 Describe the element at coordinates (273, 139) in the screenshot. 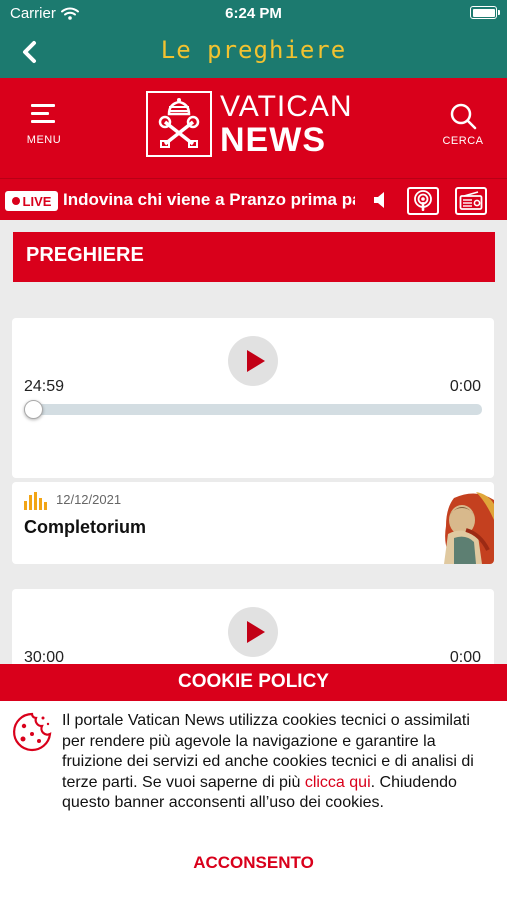

I see `logo-text-news: NEWS` at that location.